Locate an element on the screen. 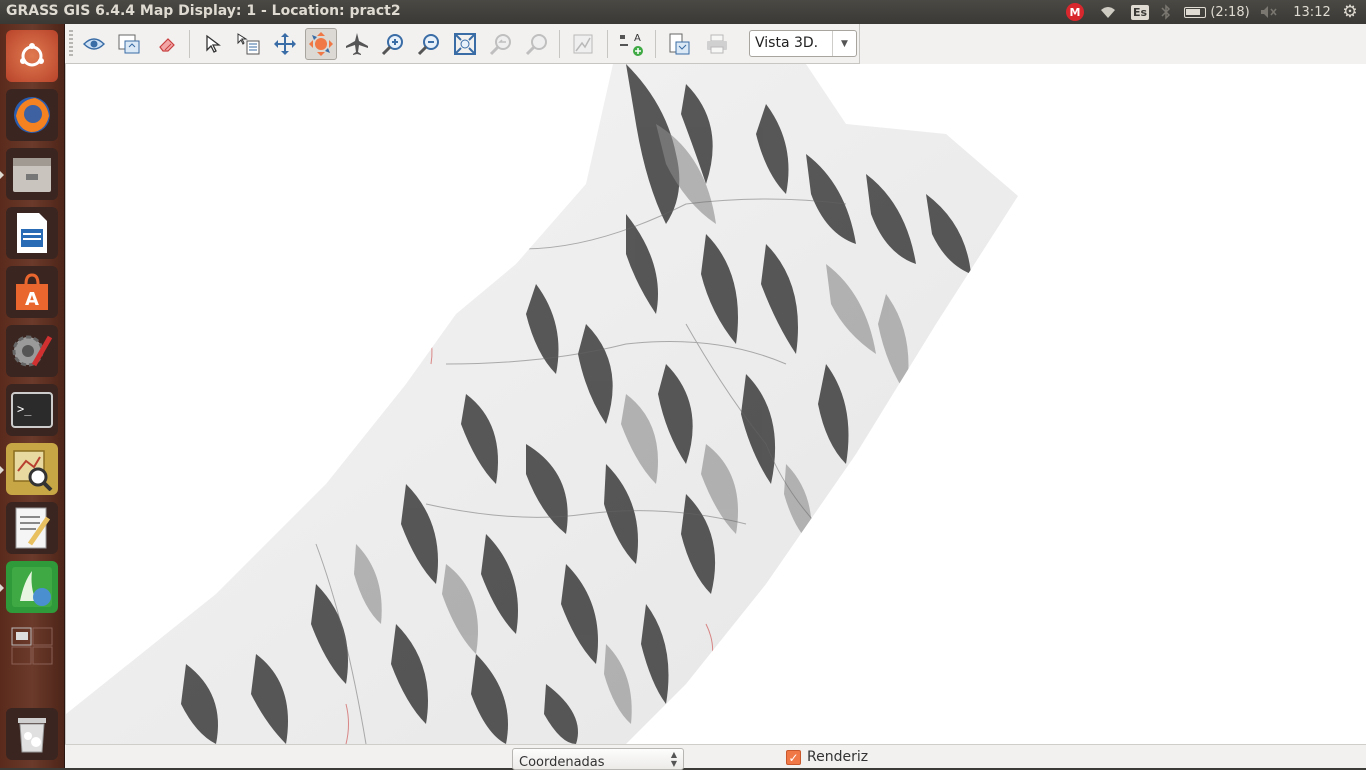 Image resolution: width=1366 pixels, height=770 pixels. render-label: Renderiz is located at coordinates (838, 757).